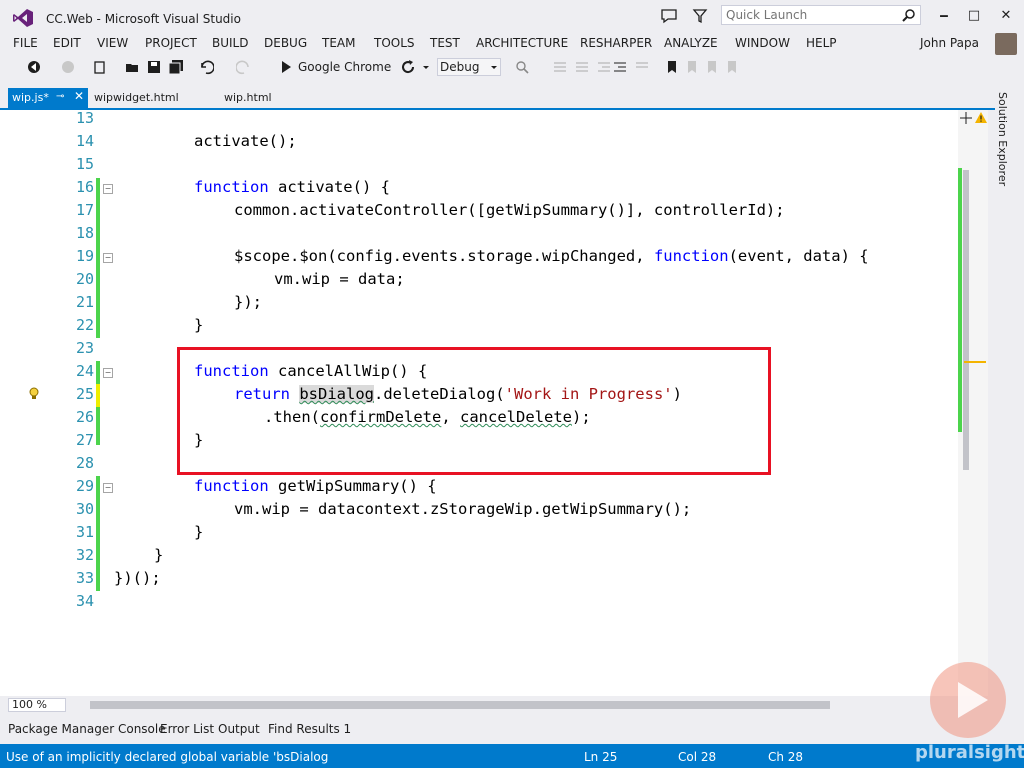 This screenshot has height=768, width=1024. Describe the element at coordinates (309, 729) in the screenshot. I see `tab-find-results: Find Results 1` at that location.